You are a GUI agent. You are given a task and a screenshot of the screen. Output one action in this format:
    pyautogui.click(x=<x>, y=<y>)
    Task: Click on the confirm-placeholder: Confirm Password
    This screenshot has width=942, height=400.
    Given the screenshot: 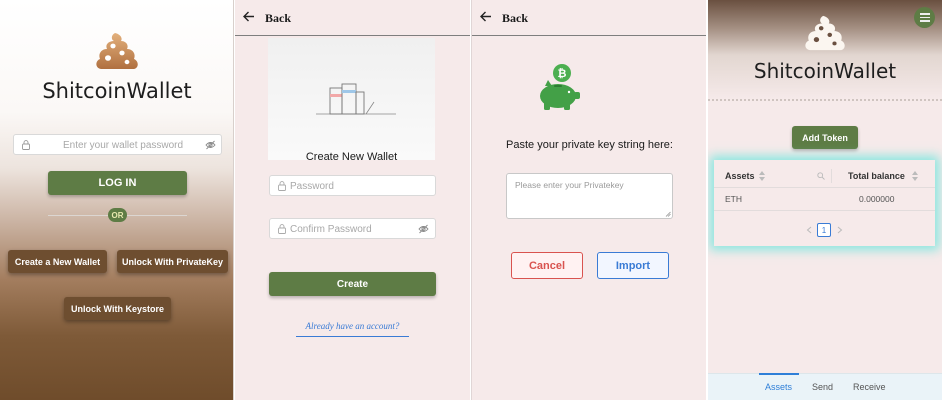 What is the action you would take?
    pyautogui.click(x=331, y=229)
    